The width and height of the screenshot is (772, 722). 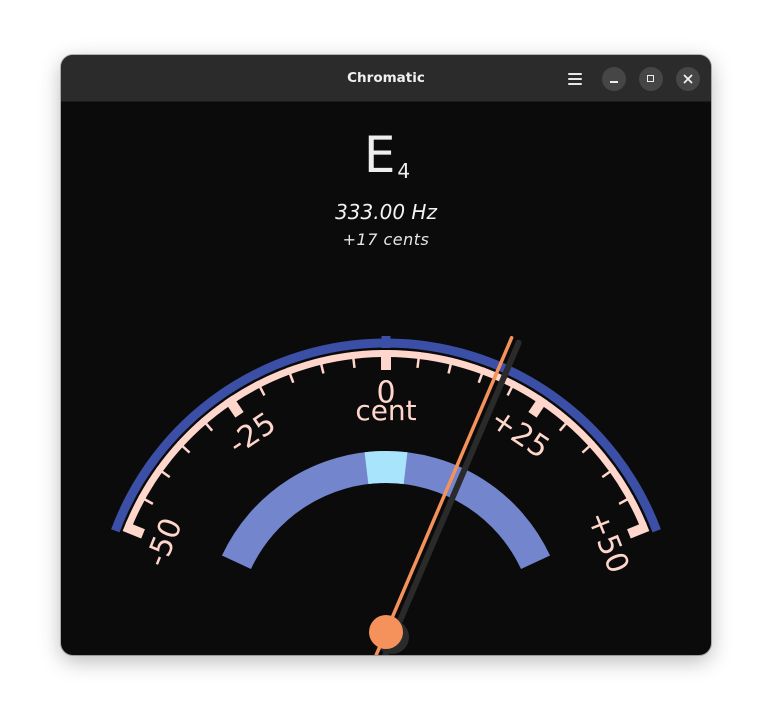 I want to click on maximize-icon, so click(x=650, y=78).